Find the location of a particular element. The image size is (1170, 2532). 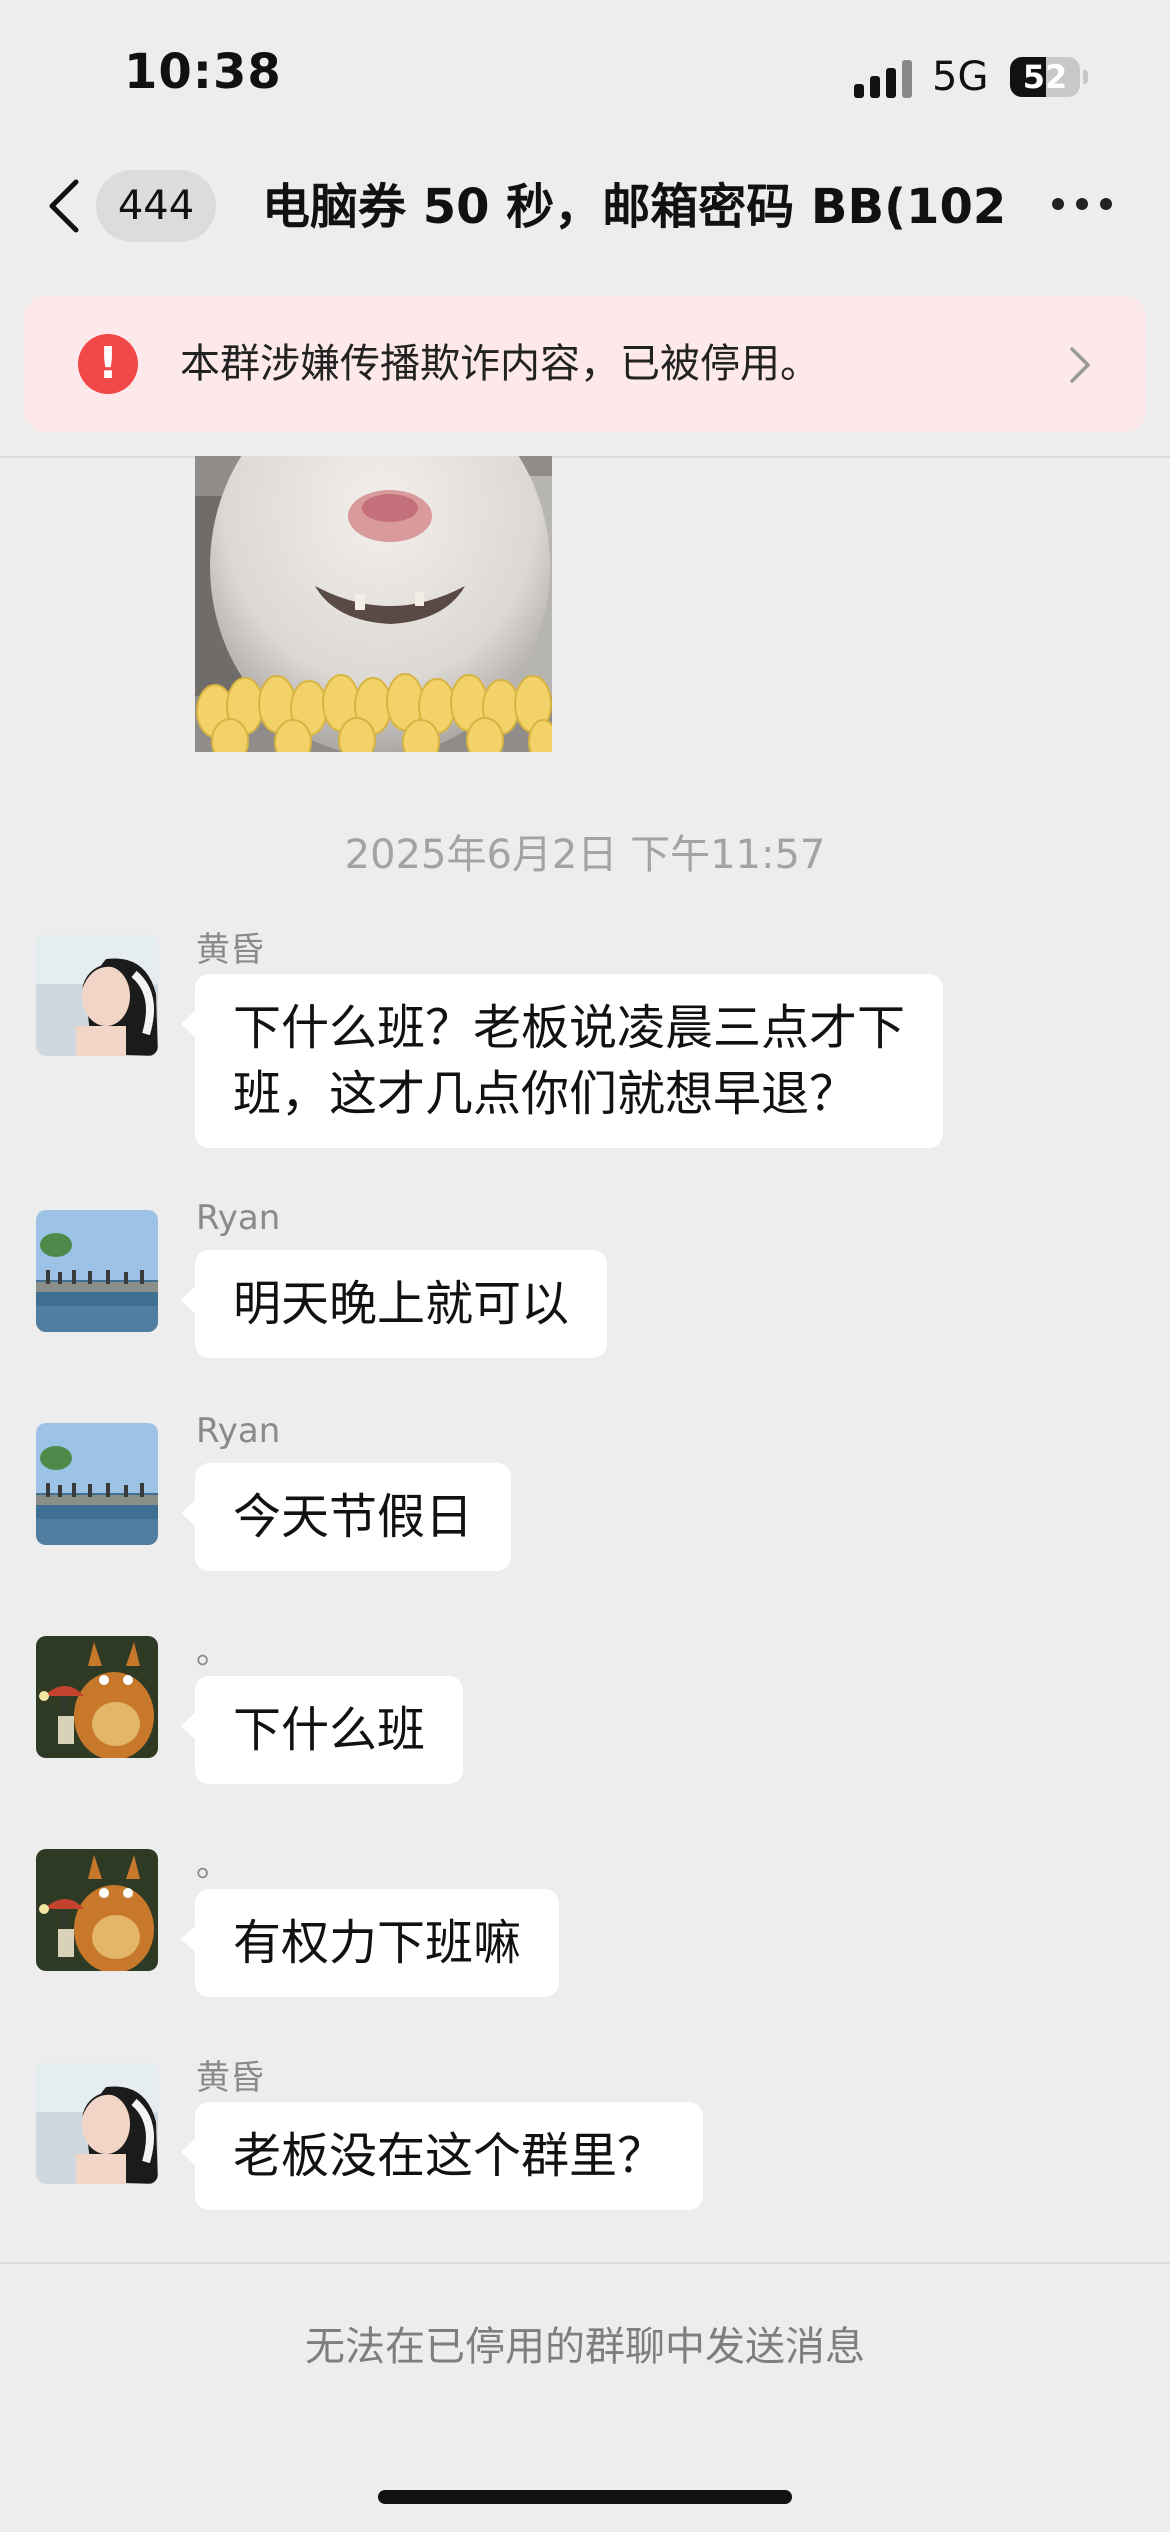

battery-percent: 52 is located at coordinates (1045, 77).